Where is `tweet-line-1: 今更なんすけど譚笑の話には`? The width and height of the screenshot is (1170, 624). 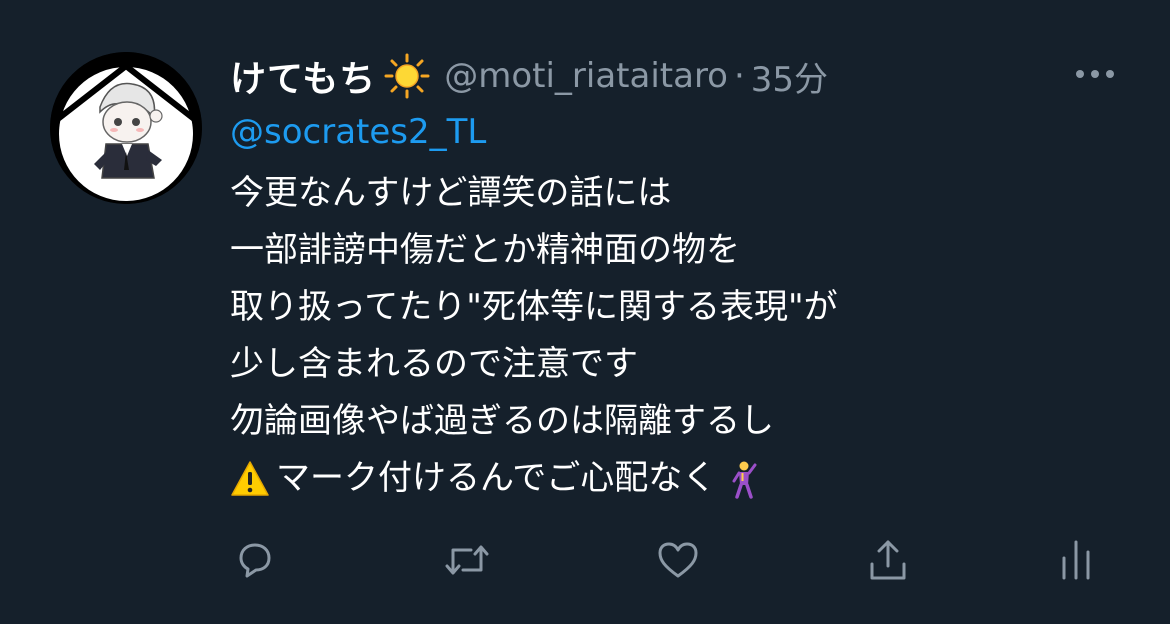
tweet-line-1: 今更なんすけど譚笑の話には is located at coordinates (451, 193).